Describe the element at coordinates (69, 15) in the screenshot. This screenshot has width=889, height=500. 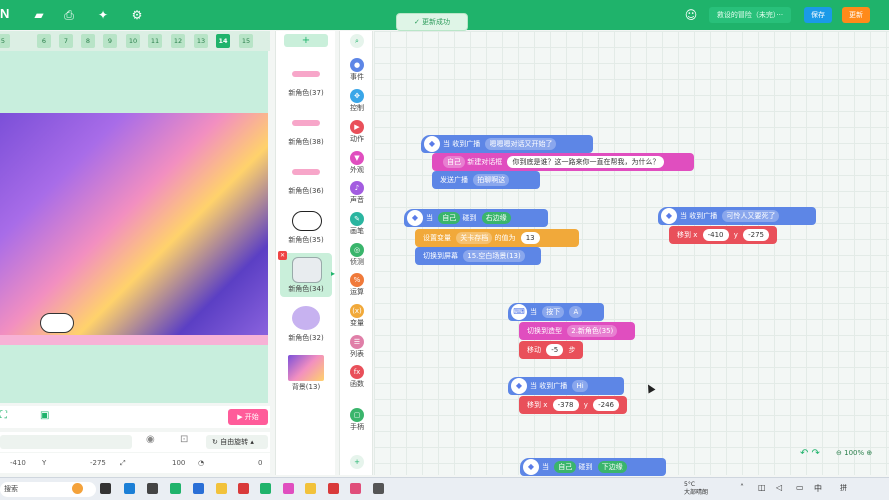
I see `print-icon: ⎙` at that location.